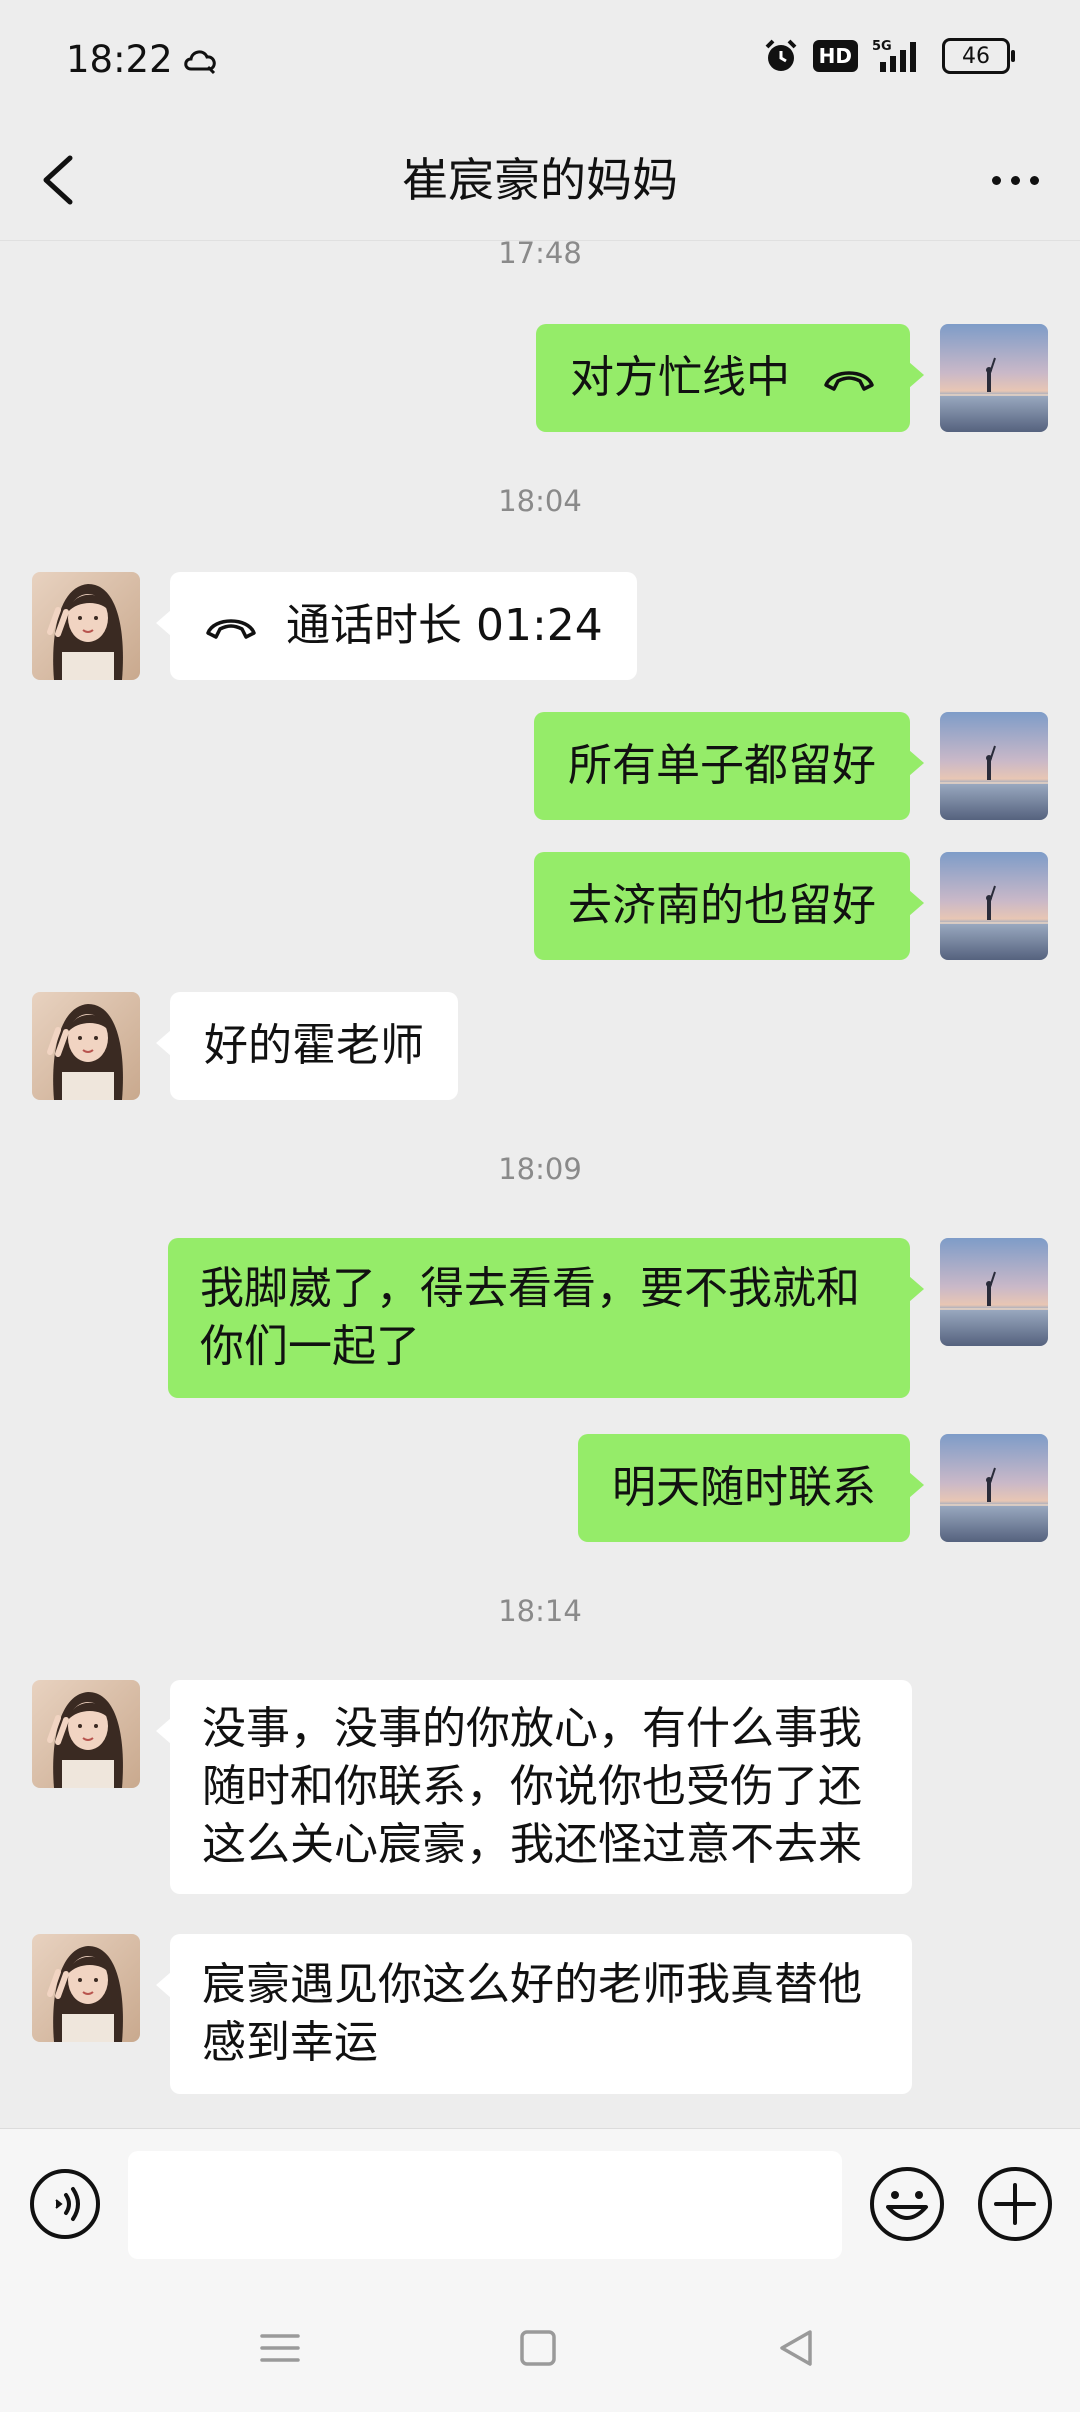  I want to click on message-line: 感到幸运, so click(290, 2042).